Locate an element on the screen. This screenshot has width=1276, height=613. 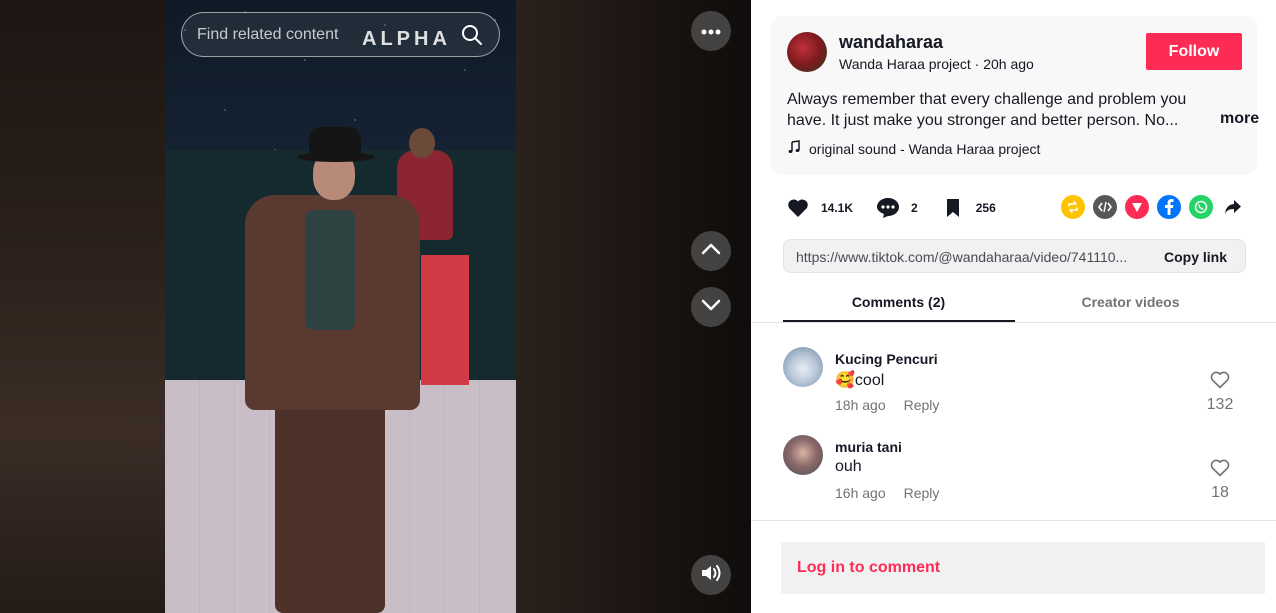
caption-more-link: more is located at coordinates (1239, 119).